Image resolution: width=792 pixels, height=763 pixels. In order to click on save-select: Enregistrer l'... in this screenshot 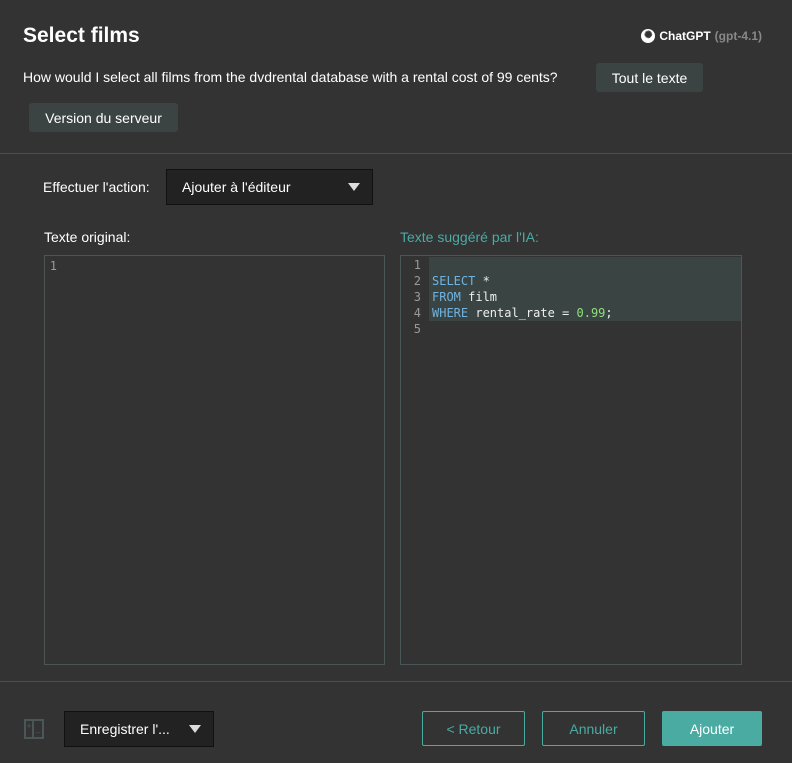, I will do `click(139, 729)`.